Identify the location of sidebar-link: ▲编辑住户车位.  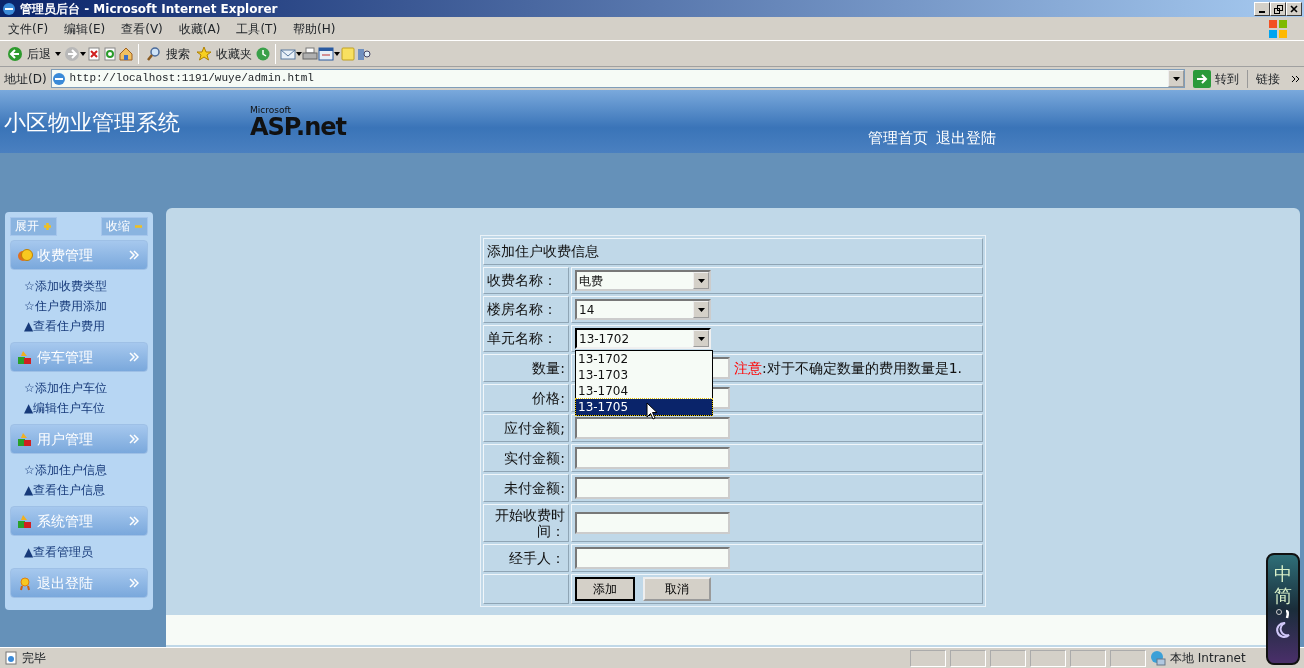
(79, 408).